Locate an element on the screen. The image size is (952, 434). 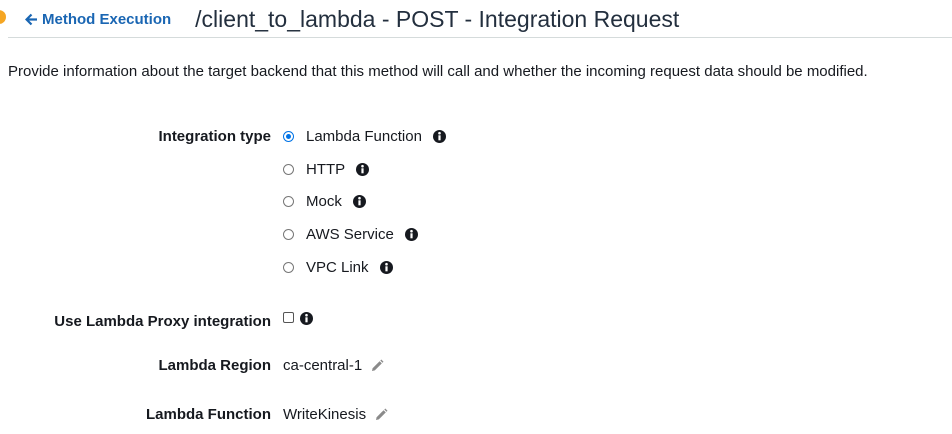
radio-label-http: HTTP is located at coordinates (326, 169).